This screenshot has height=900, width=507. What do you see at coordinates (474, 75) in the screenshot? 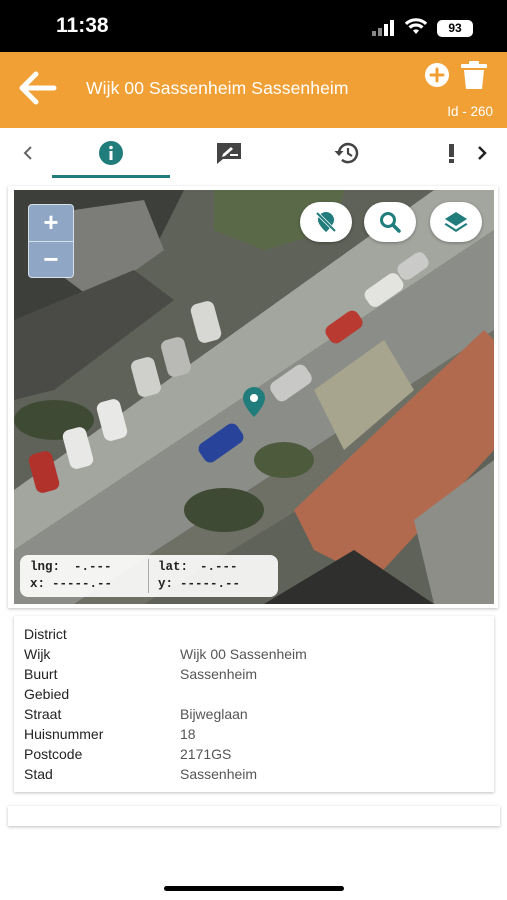
I see `delete-icon` at bounding box center [474, 75].